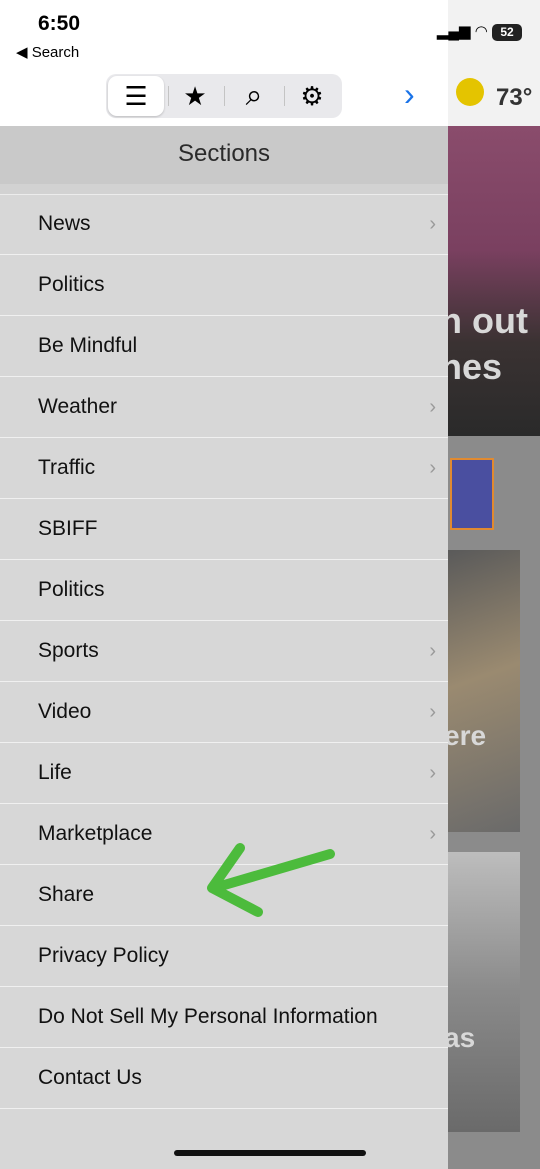  What do you see at coordinates (208, 1016) in the screenshot?
I see `section-label: Do Not Sell My Personal Information` at bounding box center [208, 1016].